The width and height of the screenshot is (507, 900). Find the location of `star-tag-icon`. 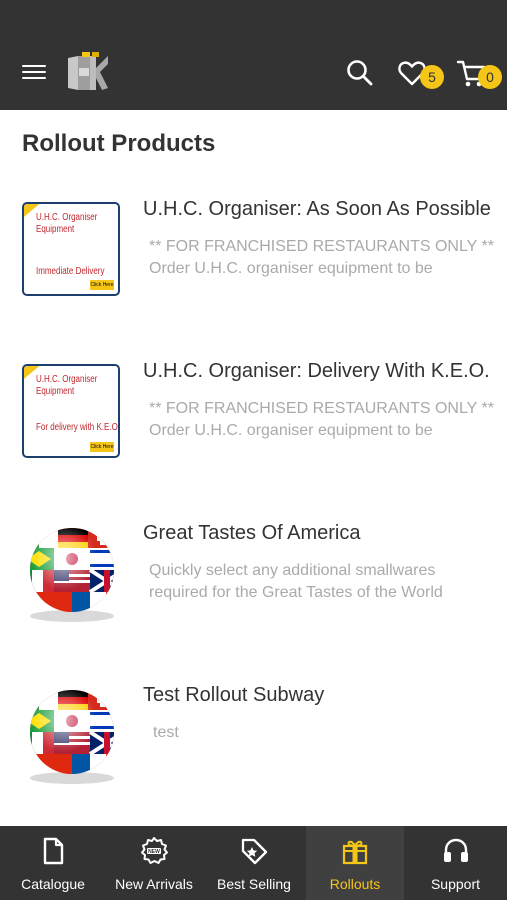

star-tag-icon is located at coordinates (254, 851).